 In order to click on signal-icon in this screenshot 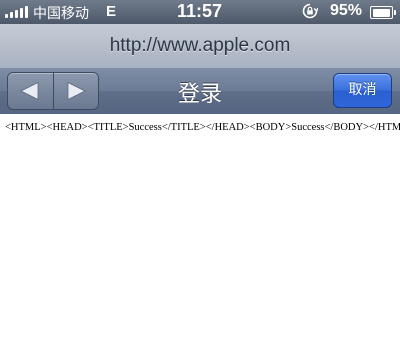, I will do `click(17, 12)`.